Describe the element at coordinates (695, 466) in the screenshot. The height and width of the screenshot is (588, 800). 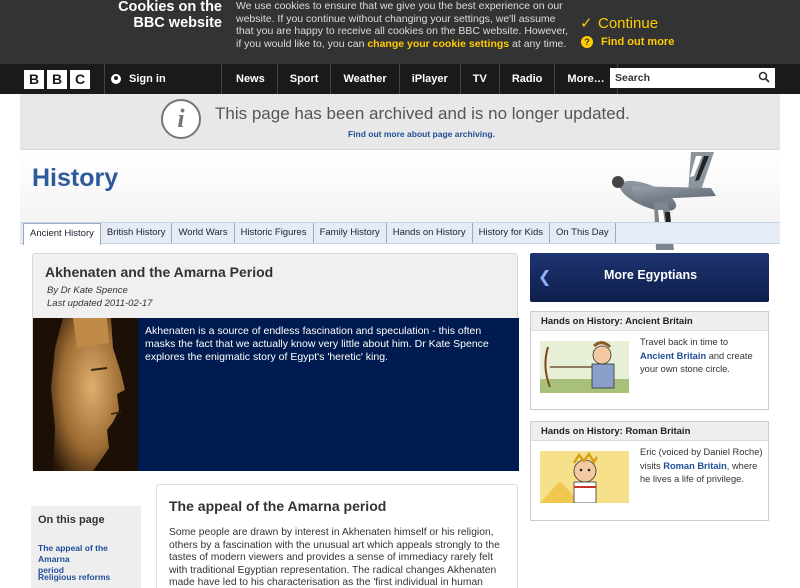
I see `roman-britain-link: Roman Britain` at that location.